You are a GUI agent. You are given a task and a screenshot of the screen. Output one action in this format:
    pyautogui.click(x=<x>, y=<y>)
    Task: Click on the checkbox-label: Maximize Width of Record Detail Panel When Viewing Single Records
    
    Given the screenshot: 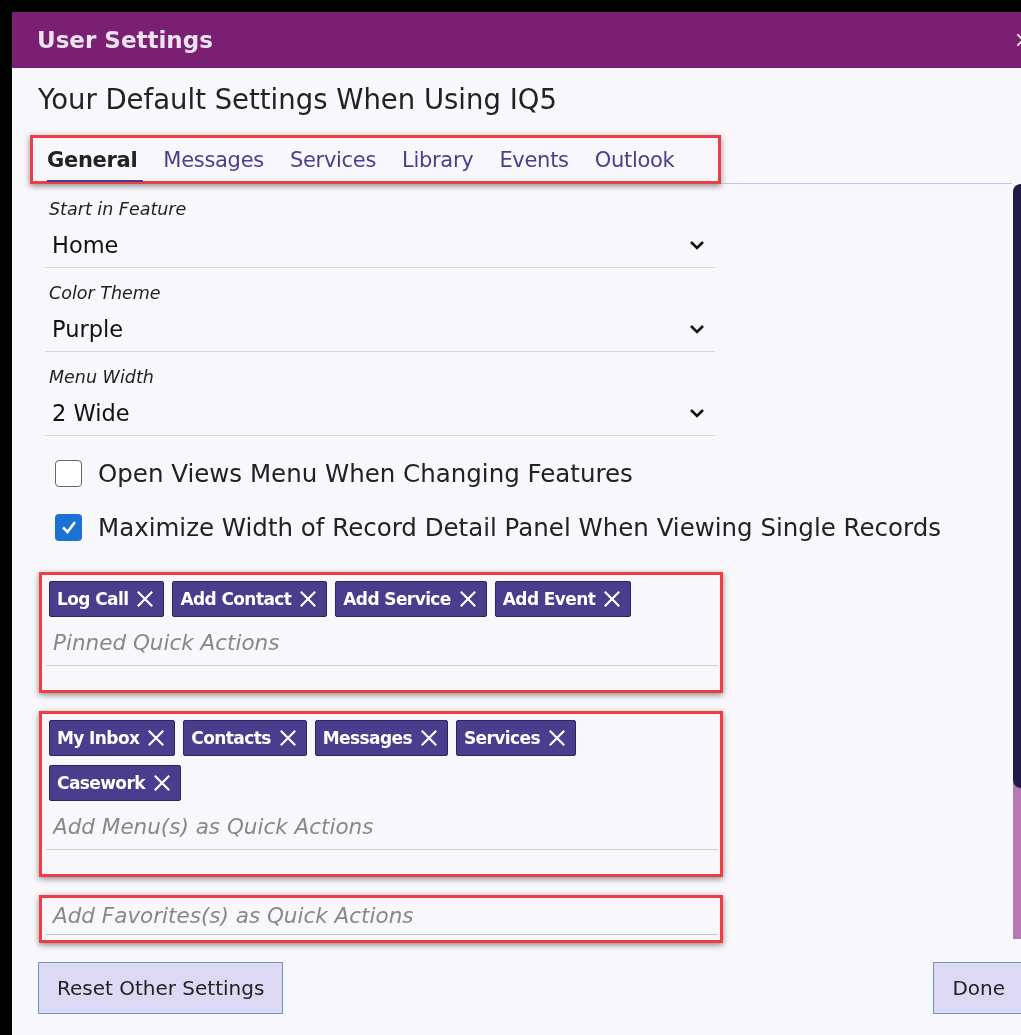 What is the action you would take?
    pyautogui.click(x=519, y=527)
    